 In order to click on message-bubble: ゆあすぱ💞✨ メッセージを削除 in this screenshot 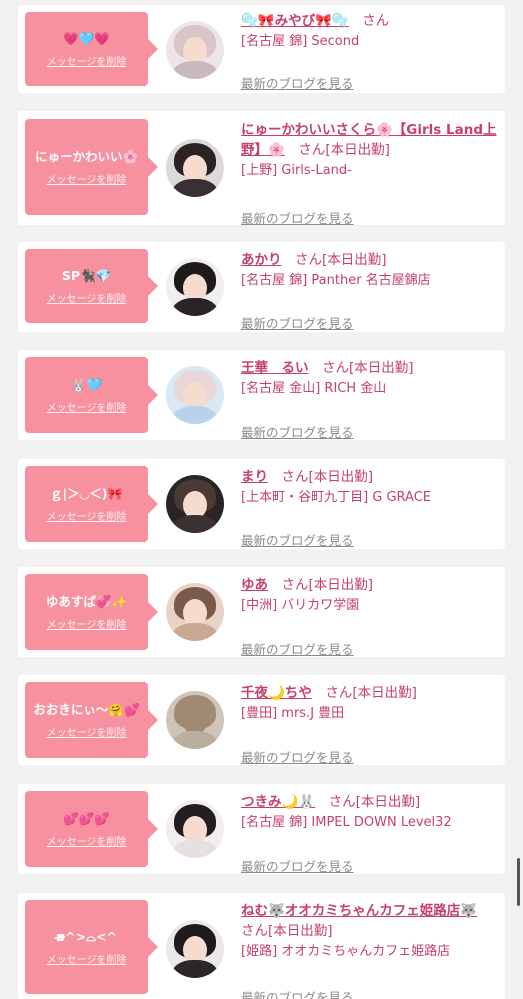, I will do `click(91, 612)`.